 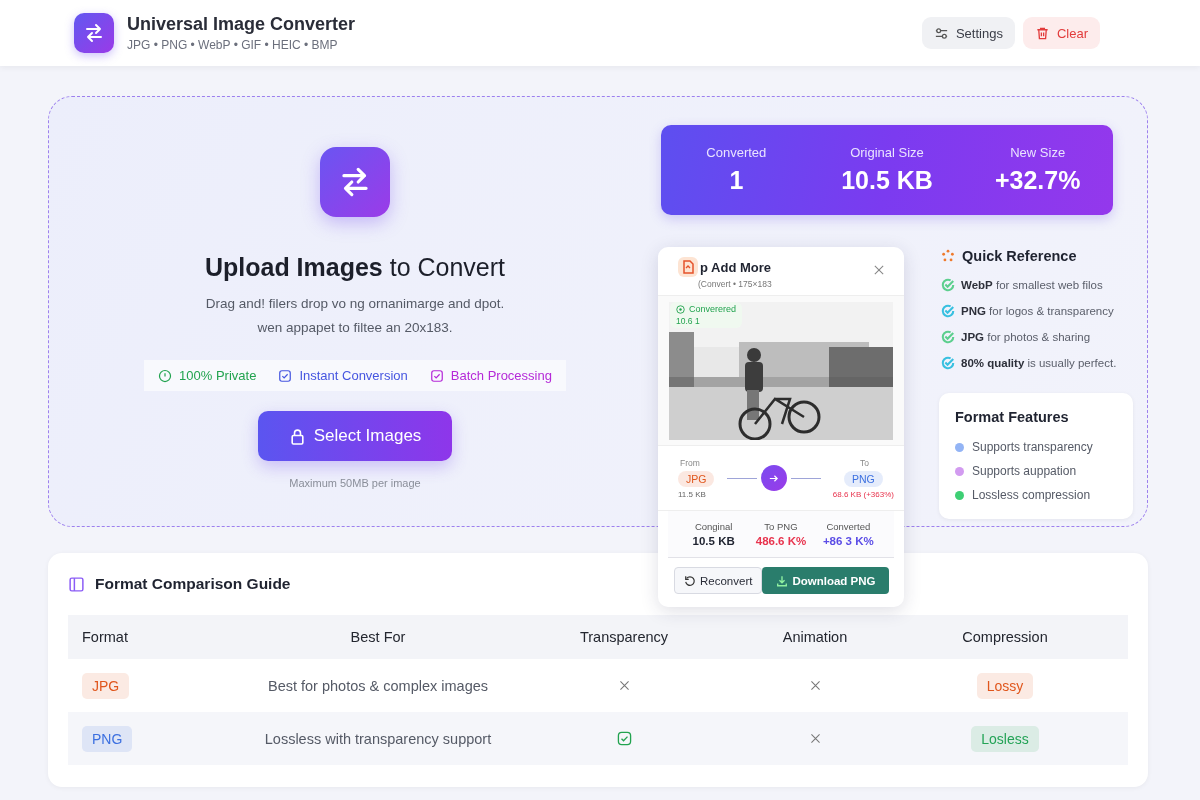 I want to click on upload-description: Drag and! filers drop vo ng ornanimarge and dpot., so click(x=355, y=303).